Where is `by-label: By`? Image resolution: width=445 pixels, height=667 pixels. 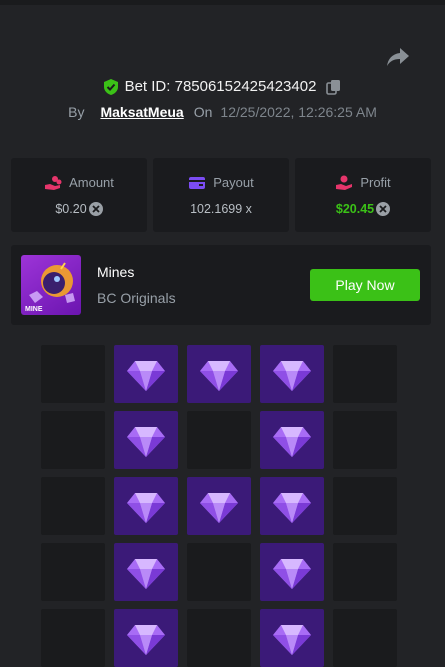
by-label: By is located at coordinates (76, 112).